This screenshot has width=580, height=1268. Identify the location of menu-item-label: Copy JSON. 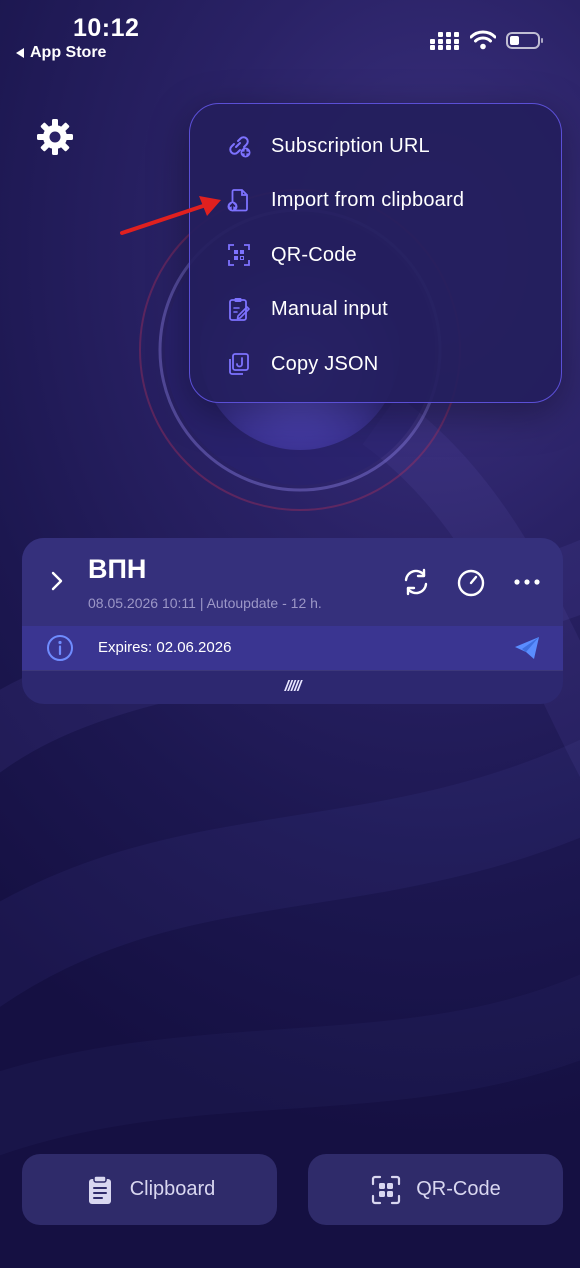
(325, 363).